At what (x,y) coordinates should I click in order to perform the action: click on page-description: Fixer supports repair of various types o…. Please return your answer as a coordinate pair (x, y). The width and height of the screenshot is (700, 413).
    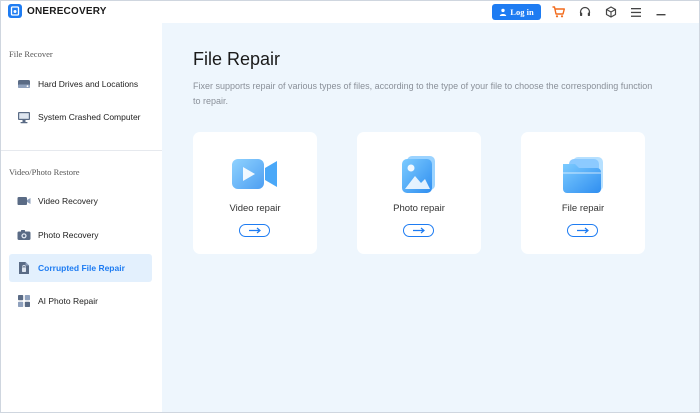
    Looking at the image, I should click on (423, 93).